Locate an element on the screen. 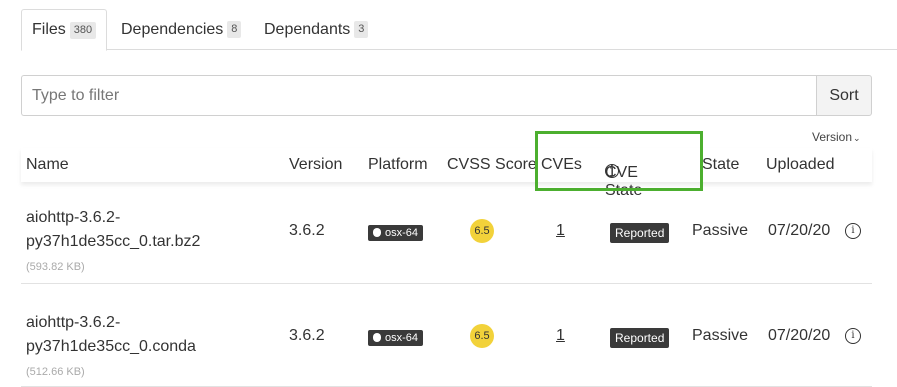 The image size is (897, 387). filter-bar: Sort is located at coordinates (446, 95).